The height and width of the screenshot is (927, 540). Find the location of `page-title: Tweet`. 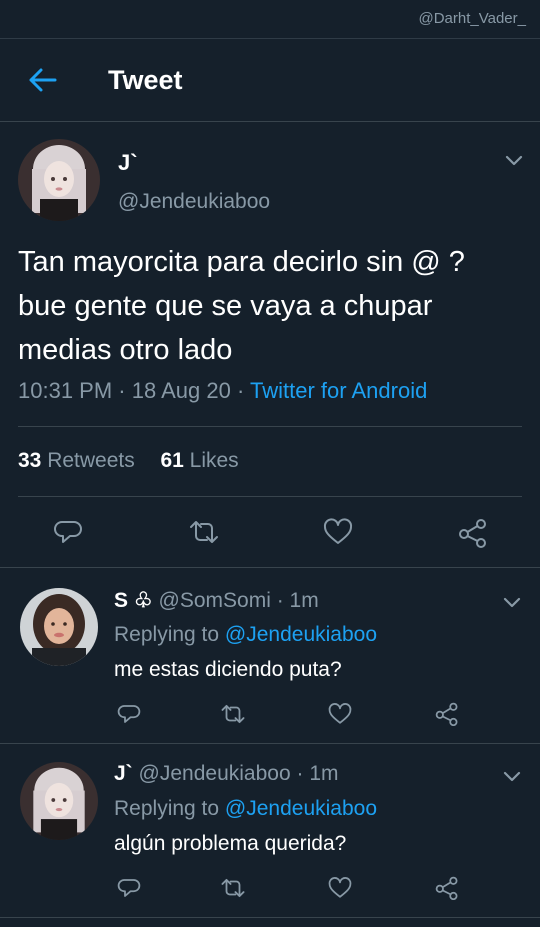

page-title: Tweet is located at coordinates (145, 80).